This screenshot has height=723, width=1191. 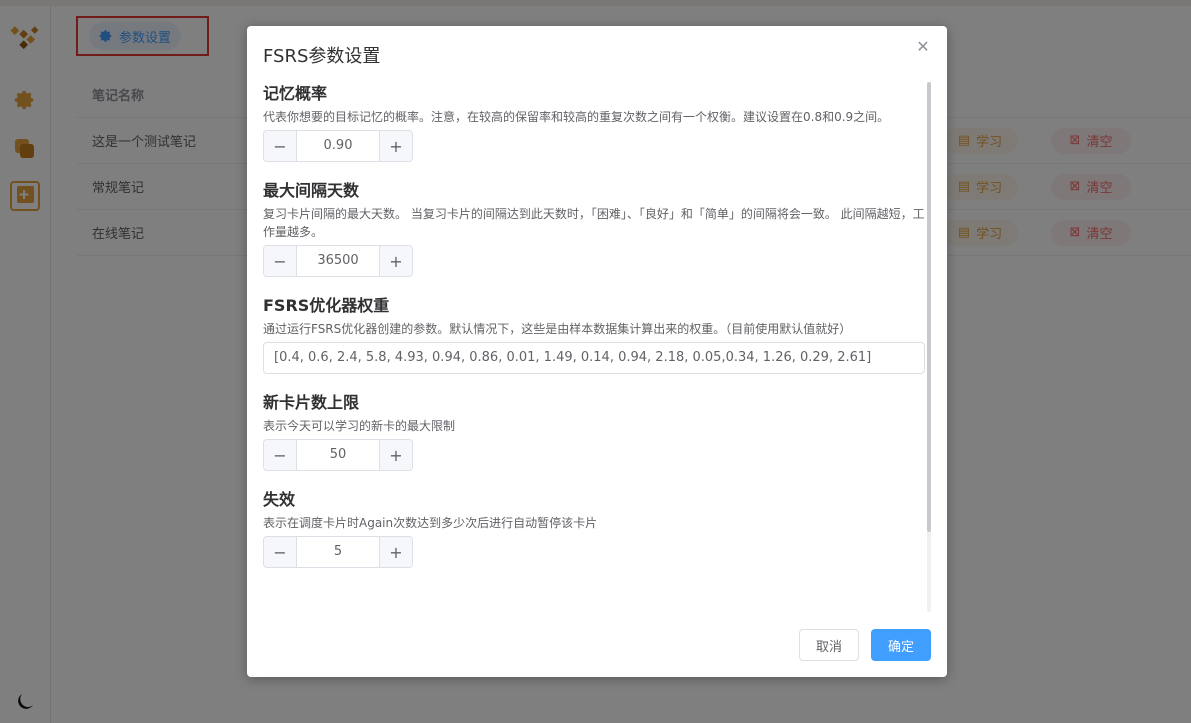 I want to click on new-cards-value: 50, so click(x=338, y=455).